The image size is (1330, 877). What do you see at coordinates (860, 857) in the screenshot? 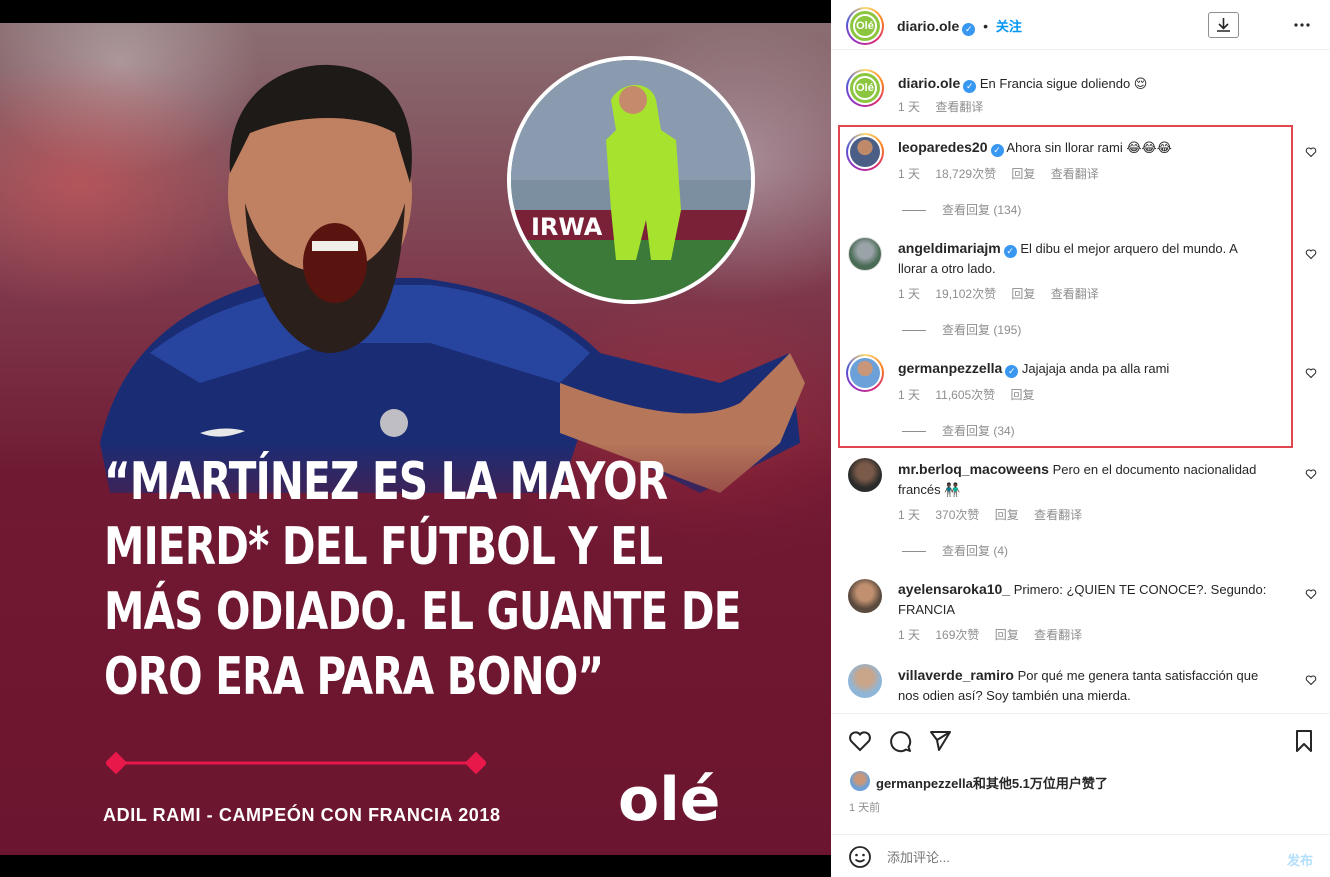
I see `emoji-icon` at bounding box center [860, 857].